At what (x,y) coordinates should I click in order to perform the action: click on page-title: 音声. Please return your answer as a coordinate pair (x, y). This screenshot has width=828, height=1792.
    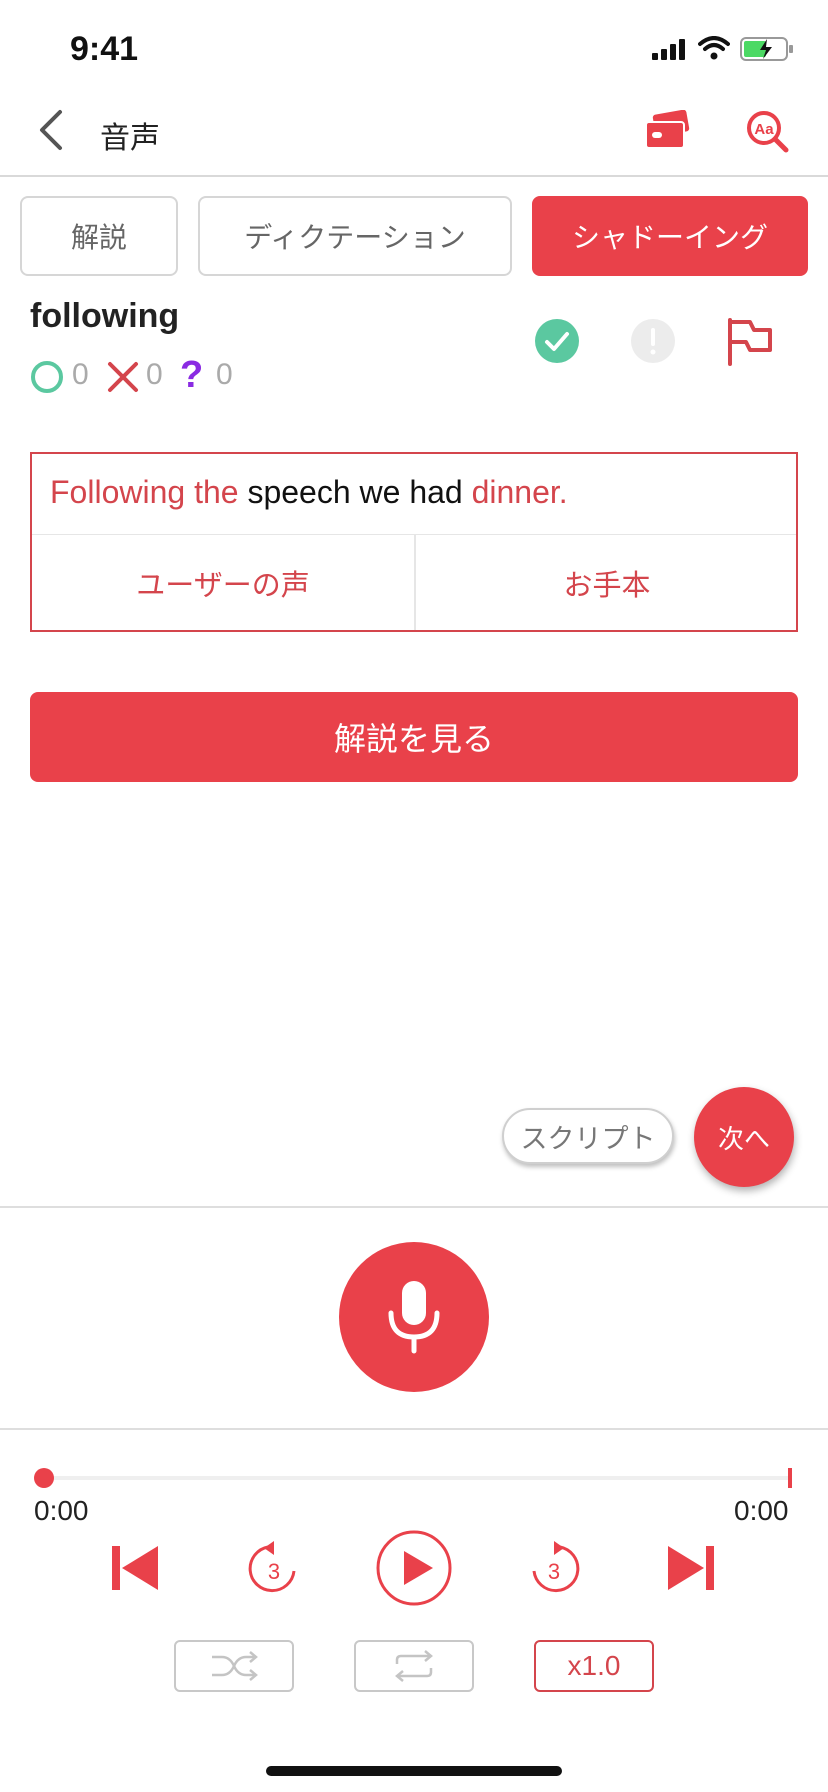
    Looking at the image, I should click on (130, 138).